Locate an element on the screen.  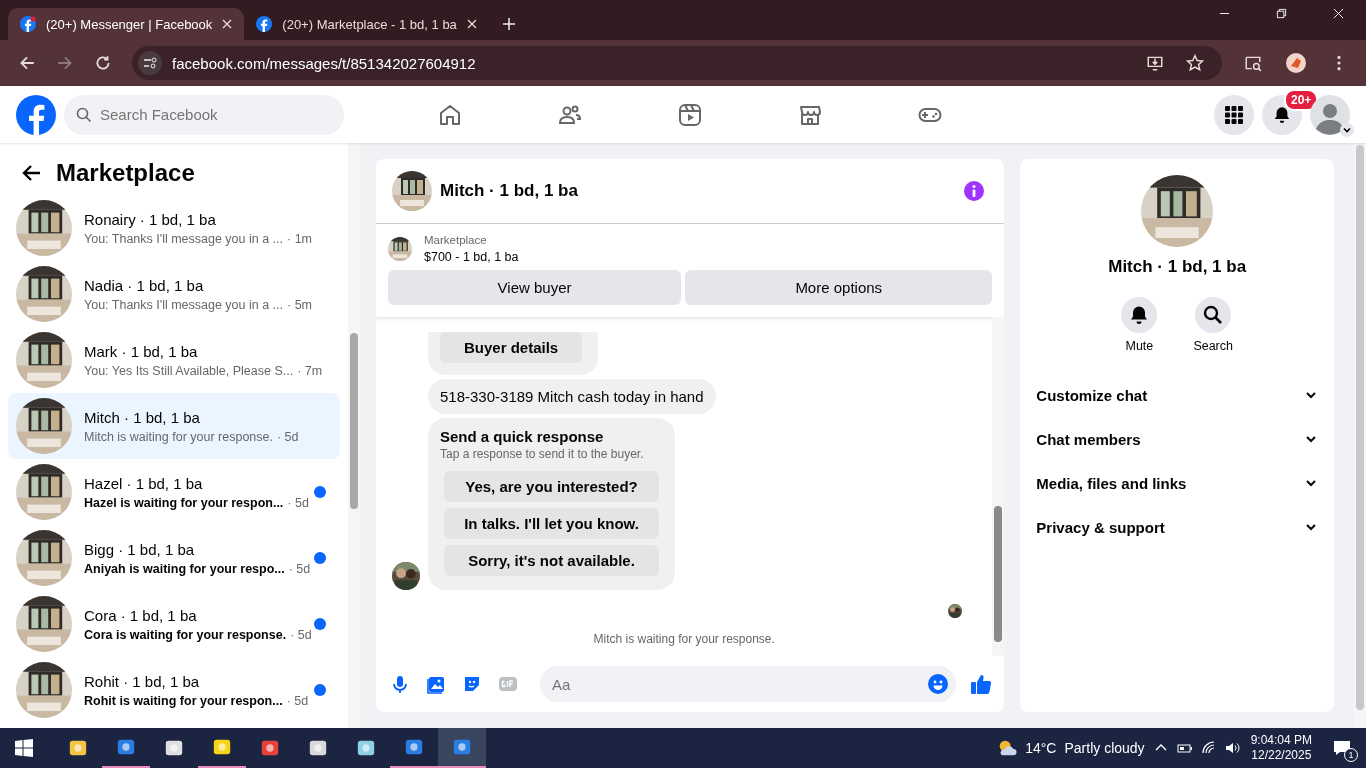
quick-response-option: Yes, are you interested? is located at coordinates (551, 486).